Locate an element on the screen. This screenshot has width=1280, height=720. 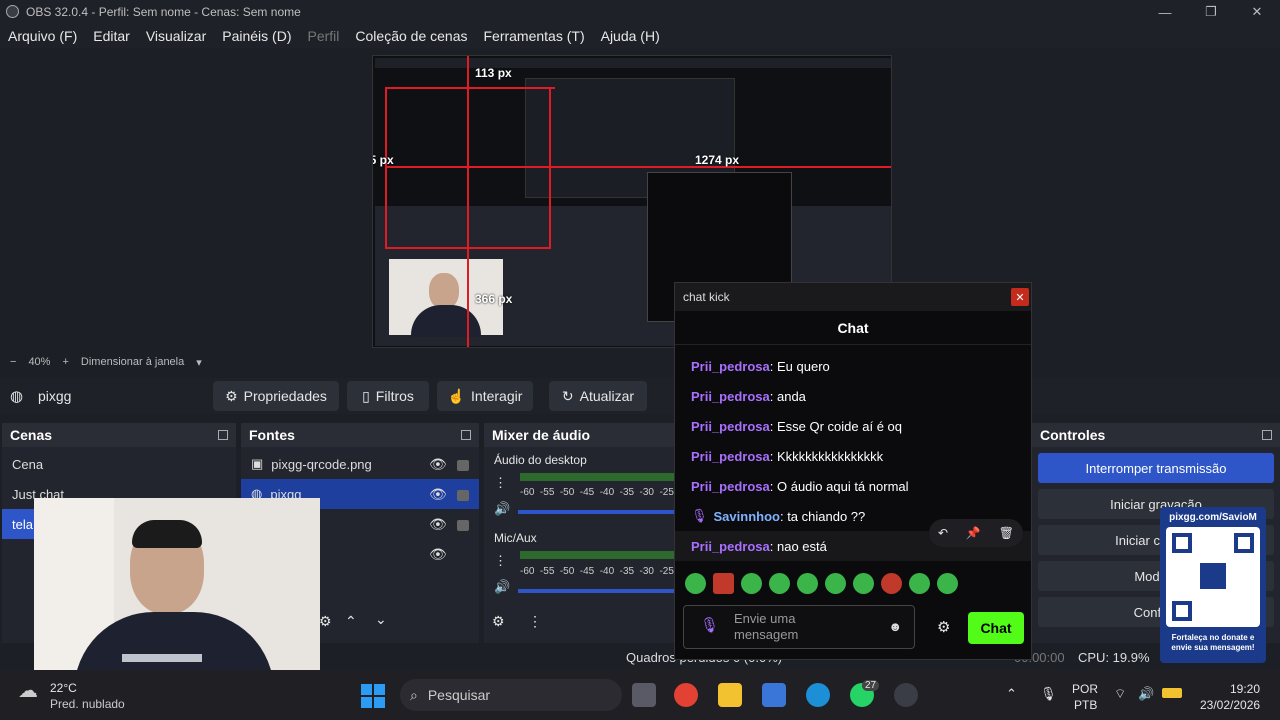
close-button: ✕ is located at coordinates (1257, 12).